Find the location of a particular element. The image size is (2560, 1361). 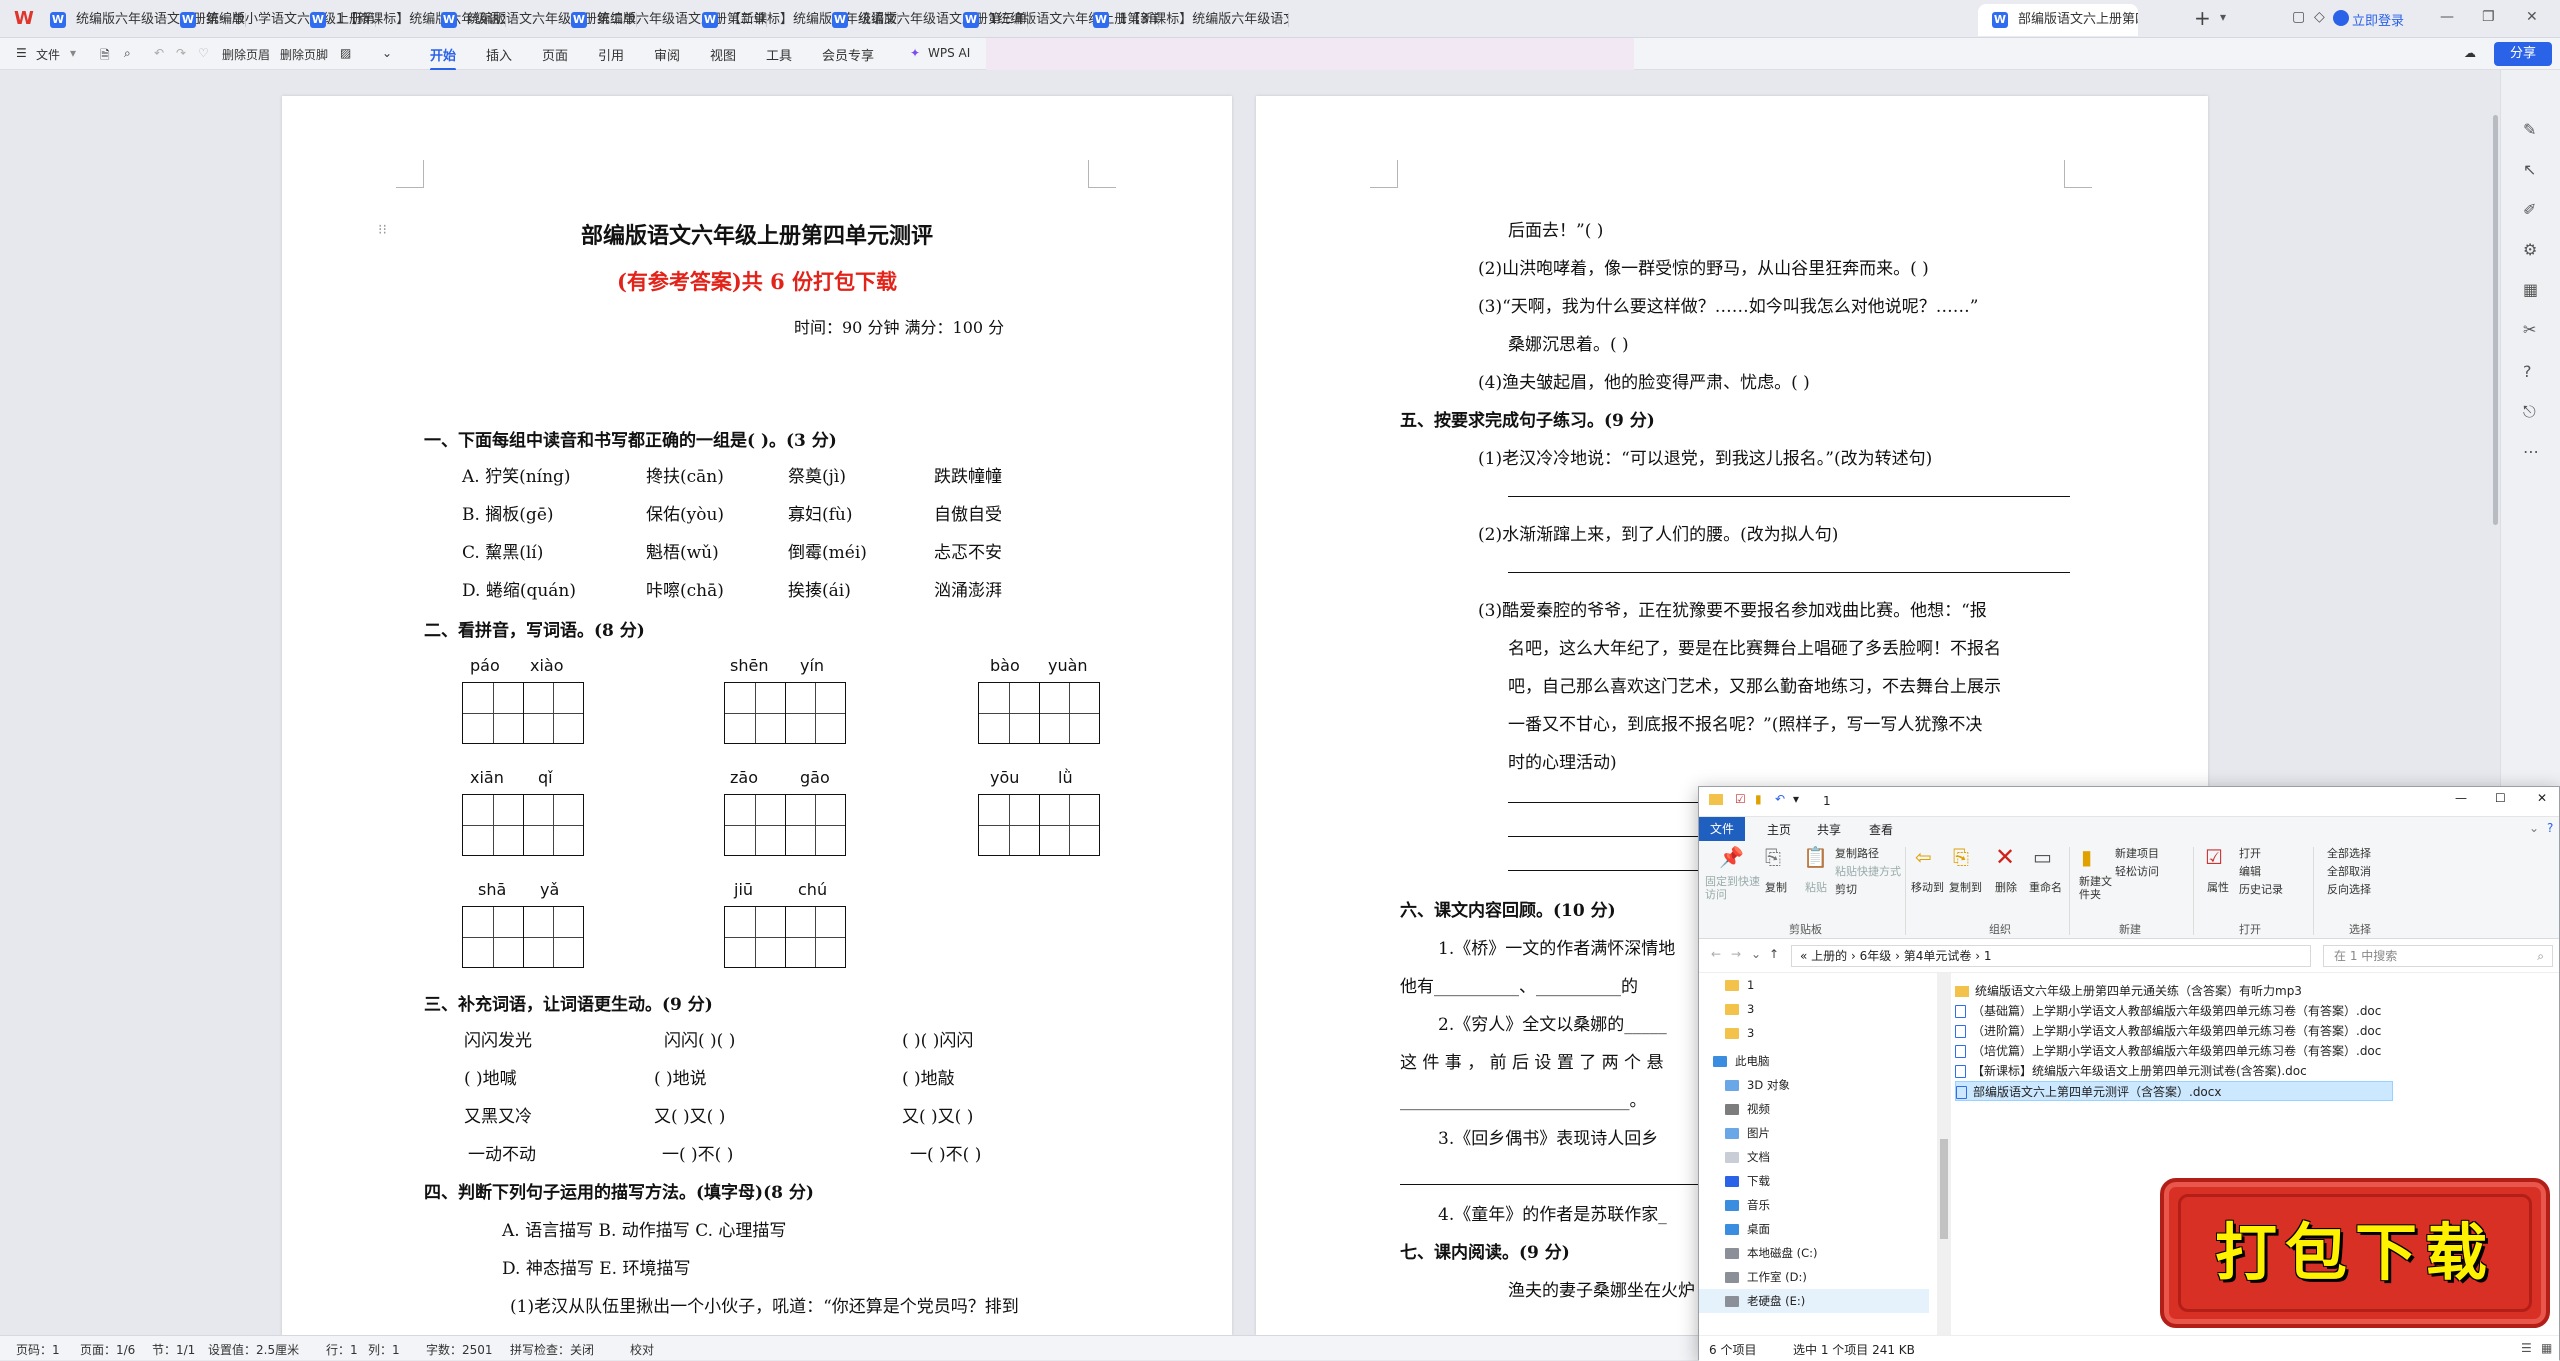

open-button: 打开 is located at coordinates (2250, 853).